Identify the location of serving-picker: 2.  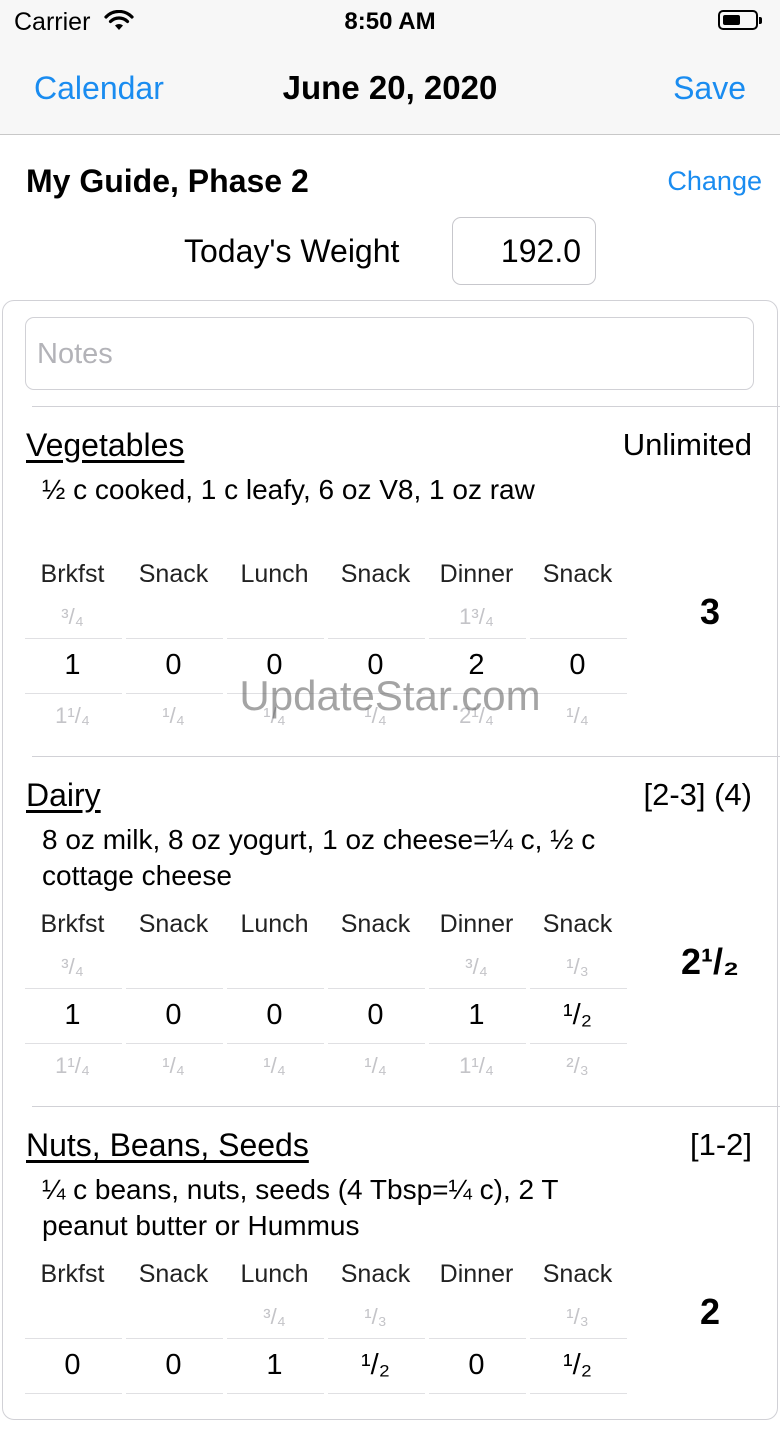
(476, 665).